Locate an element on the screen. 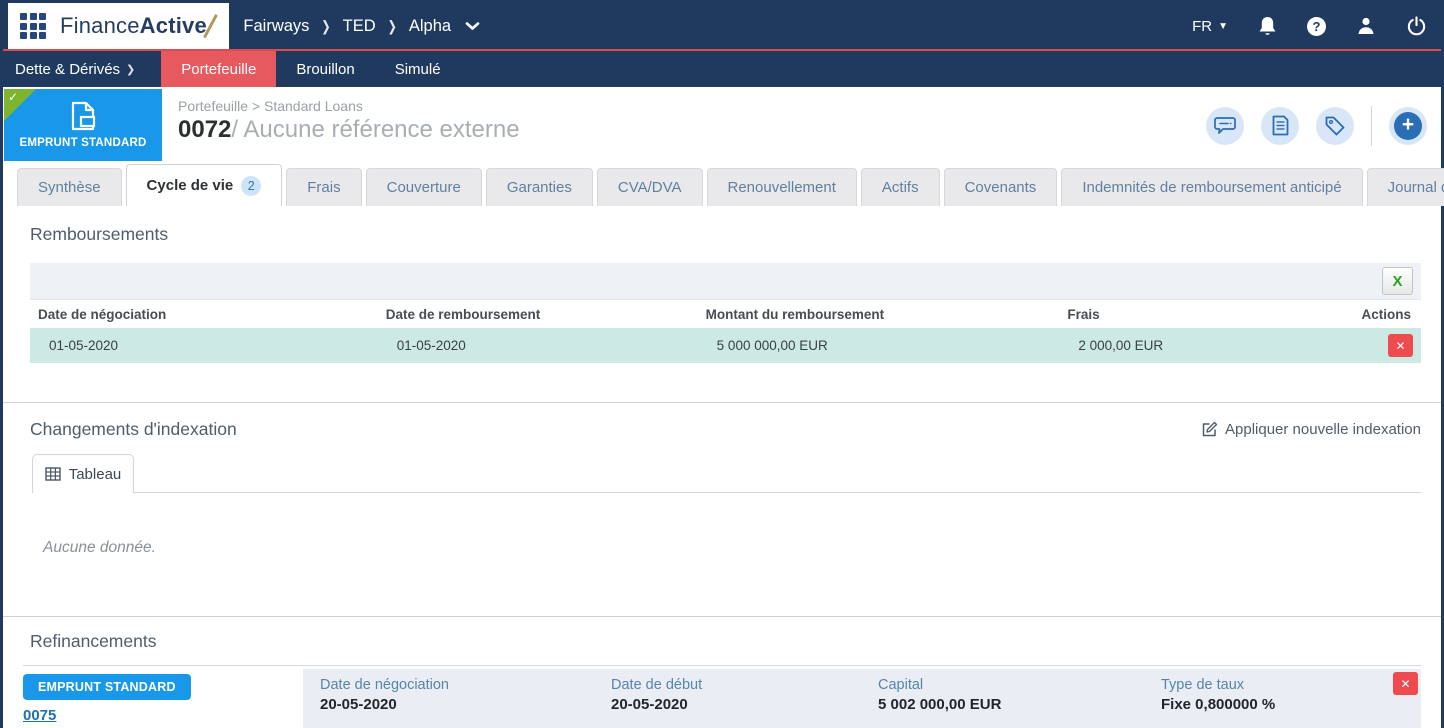  delete-refinancement-button: ✕ is located at coordinates (1405, 683).